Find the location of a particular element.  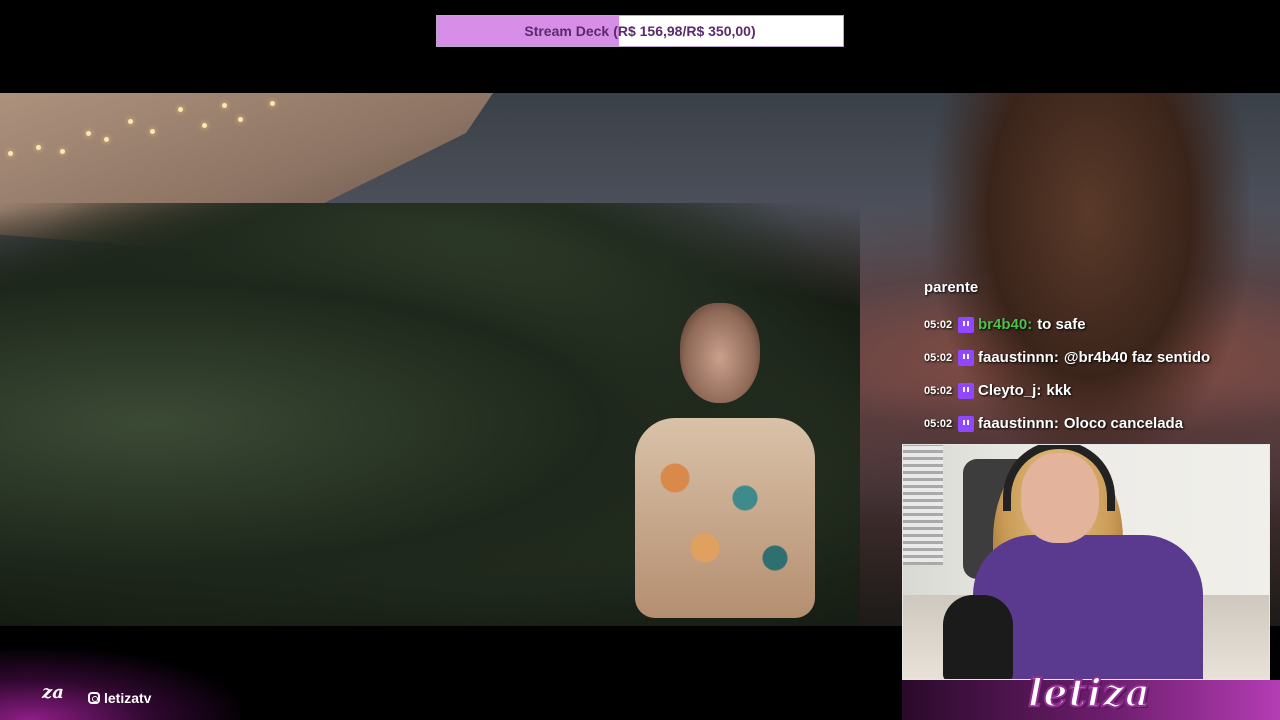

chat-username: br4b40: is located at coordinates (1005, 324).